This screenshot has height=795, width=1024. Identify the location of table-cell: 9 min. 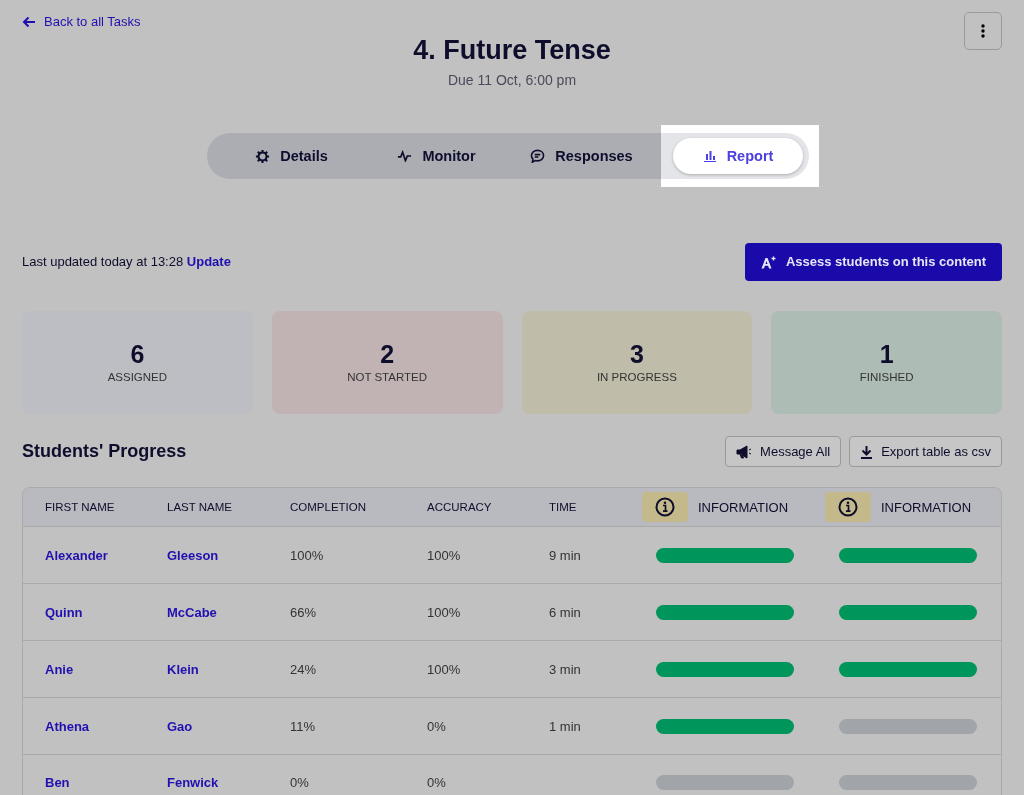
(565, 555).